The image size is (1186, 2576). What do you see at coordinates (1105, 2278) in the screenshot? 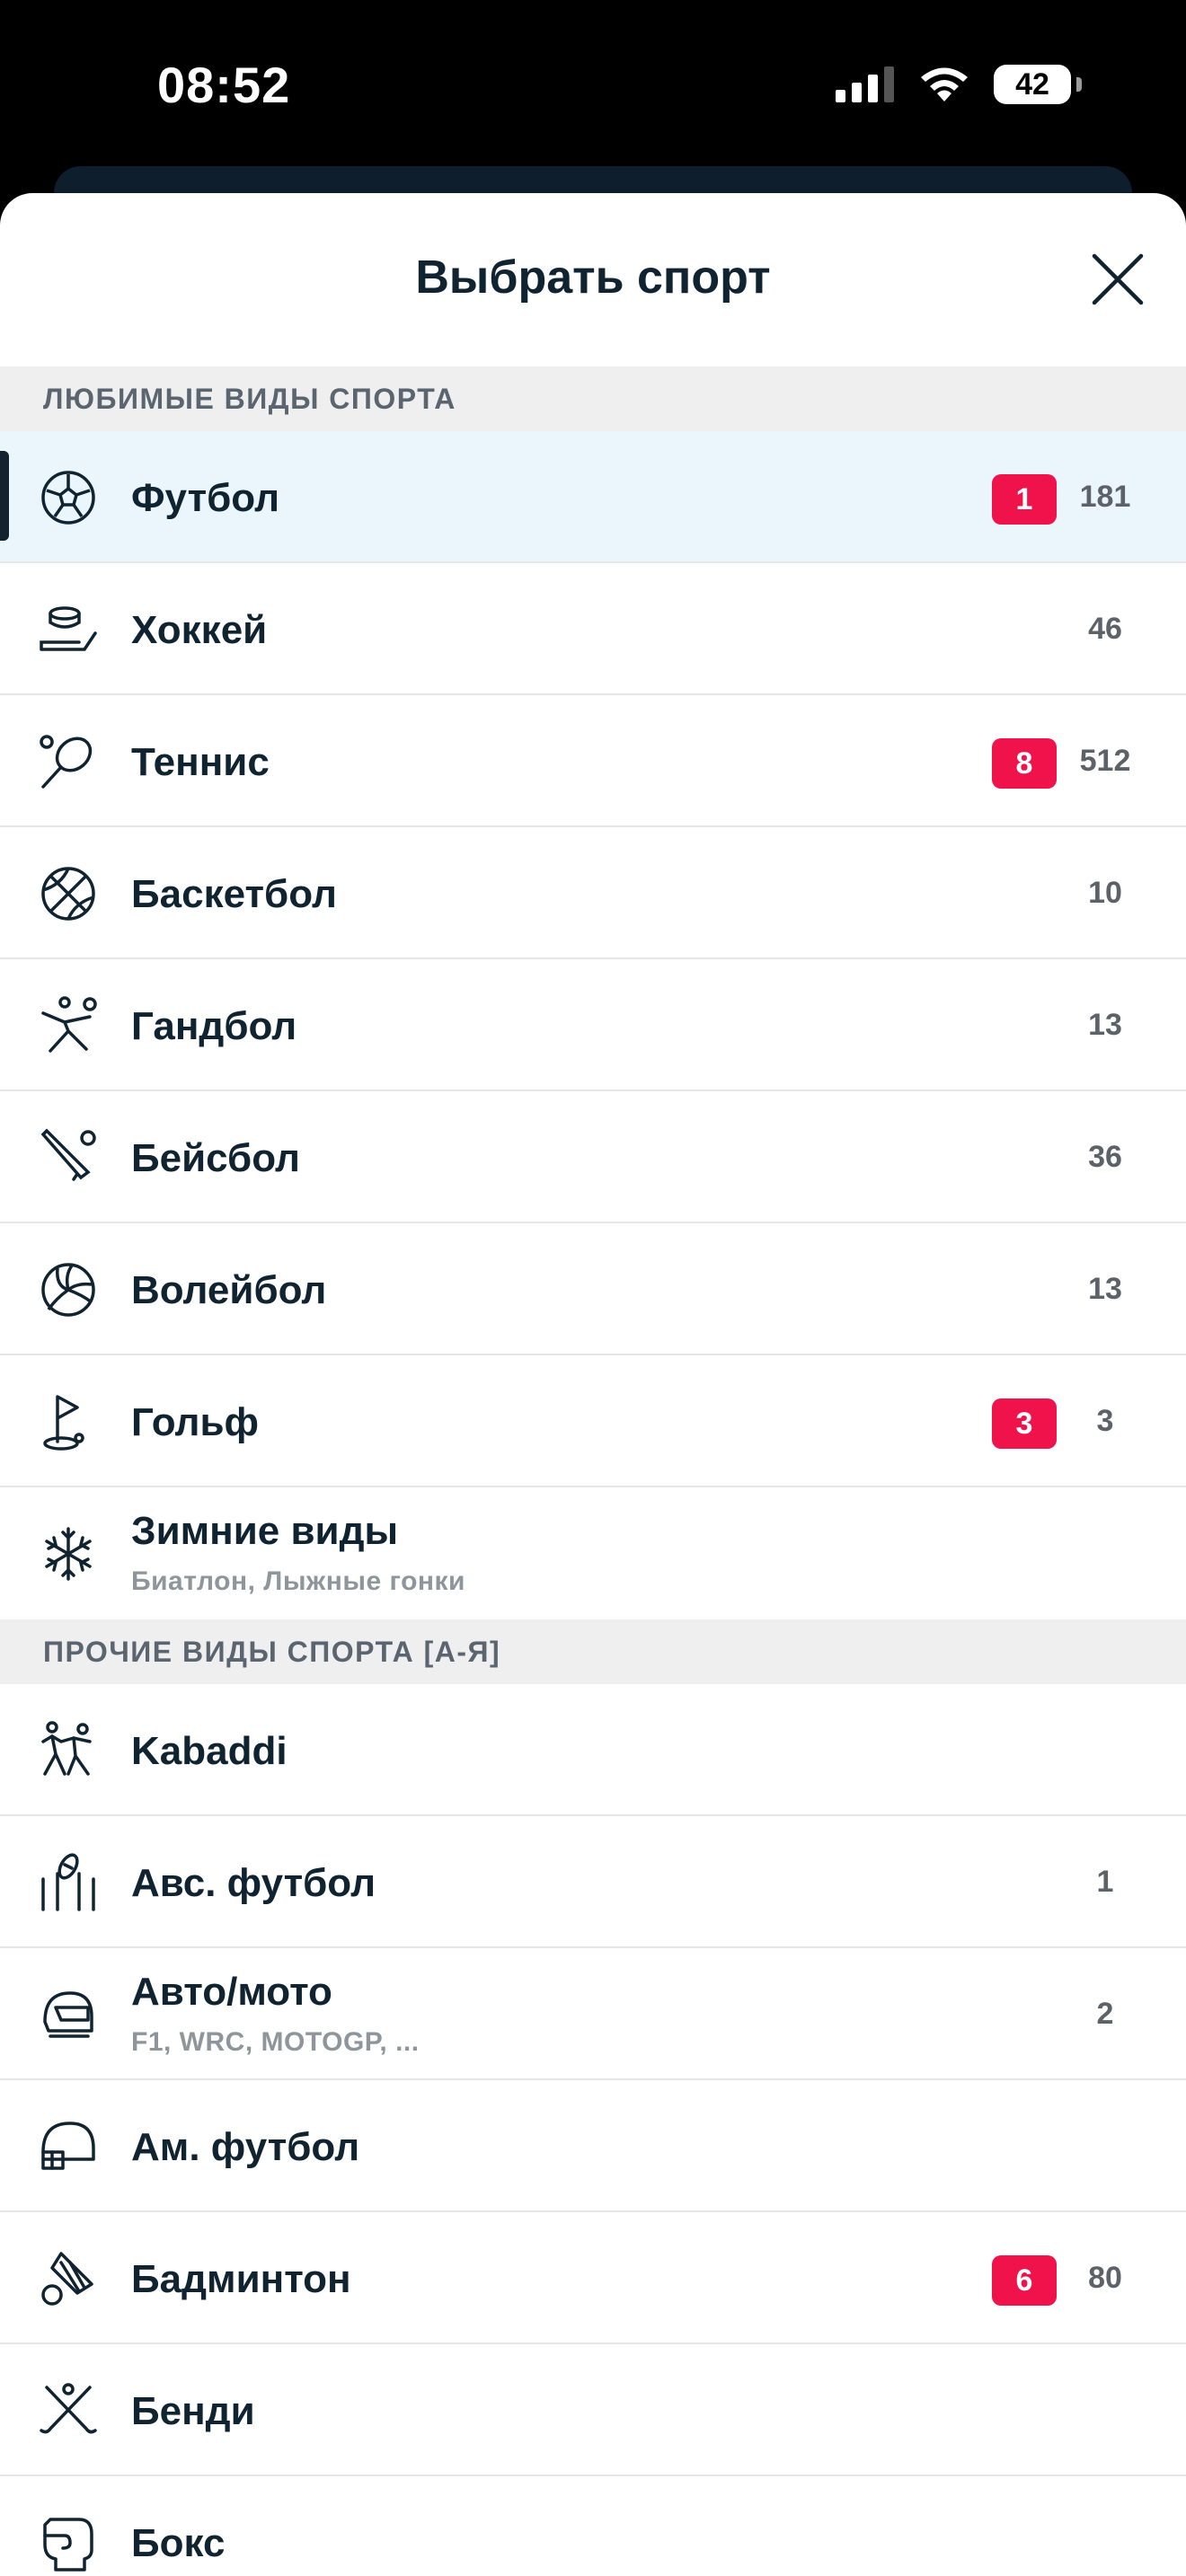
I see `event-count: 80` at bounding box center [1105, 2278].